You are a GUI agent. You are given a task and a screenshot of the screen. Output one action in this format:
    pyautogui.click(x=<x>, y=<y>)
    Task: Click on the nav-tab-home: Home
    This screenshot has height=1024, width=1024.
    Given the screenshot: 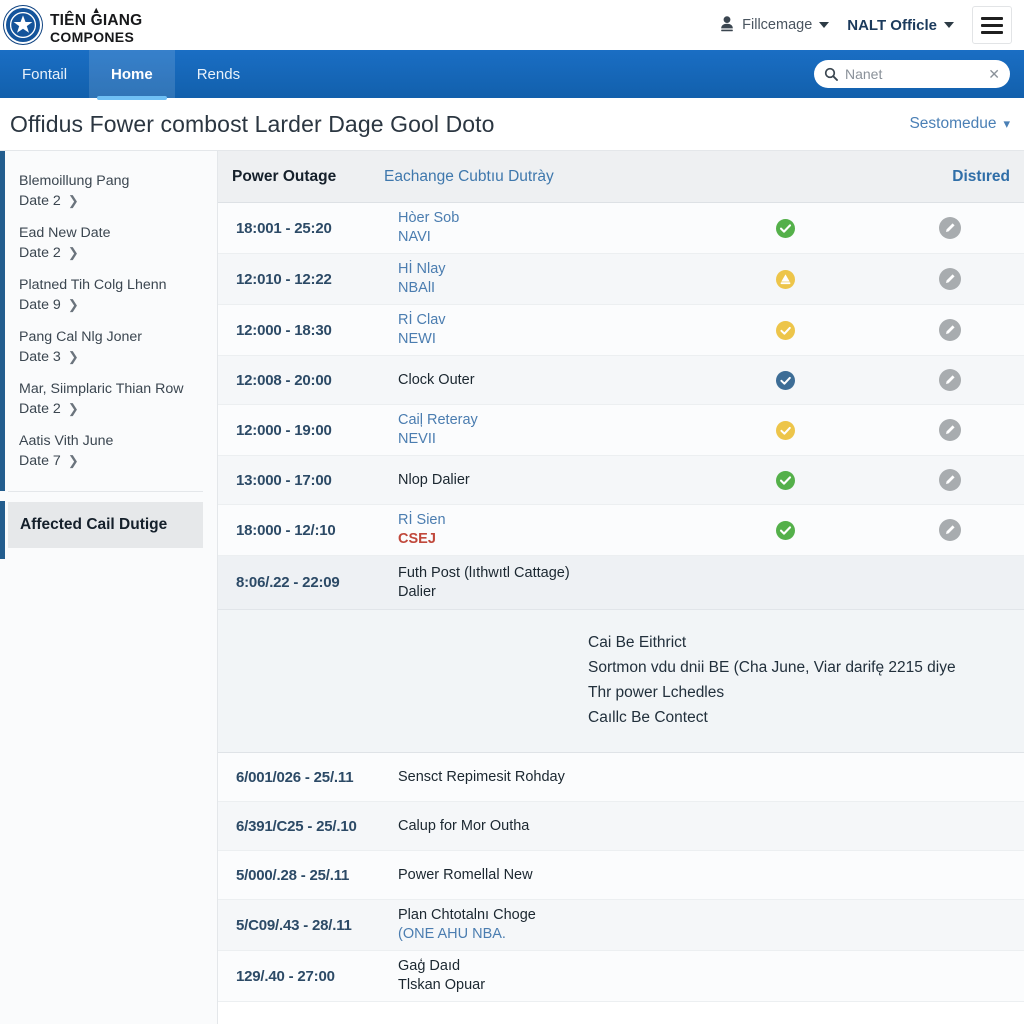 What is the action you would take?
    pyautogui.click(x=132, y=75)
    